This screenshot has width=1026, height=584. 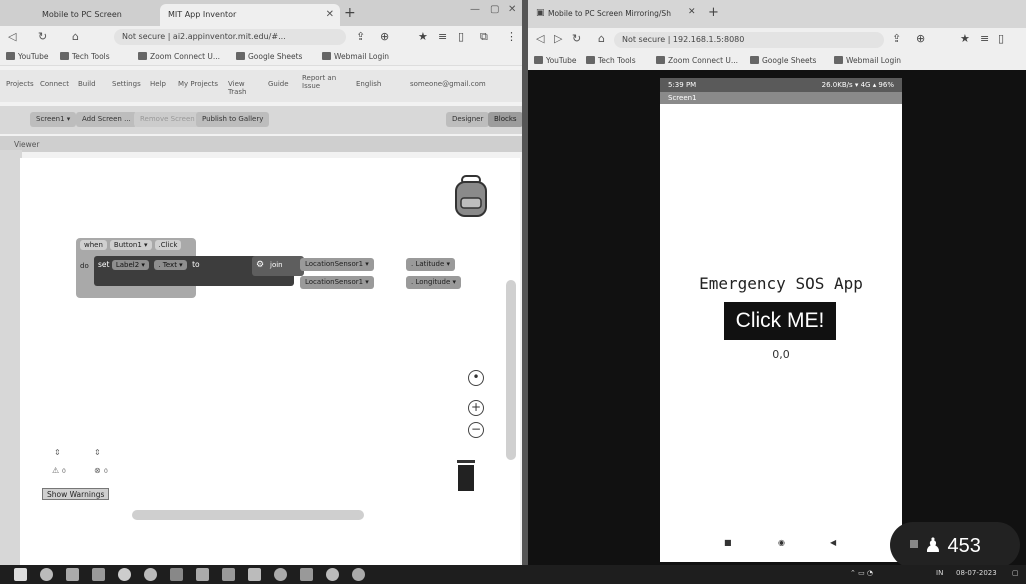 What do you see at coordinates (167, 119) in the screenshot?
I see `remove-screen-button: Remove Screen` at bounding box center [167, 119].